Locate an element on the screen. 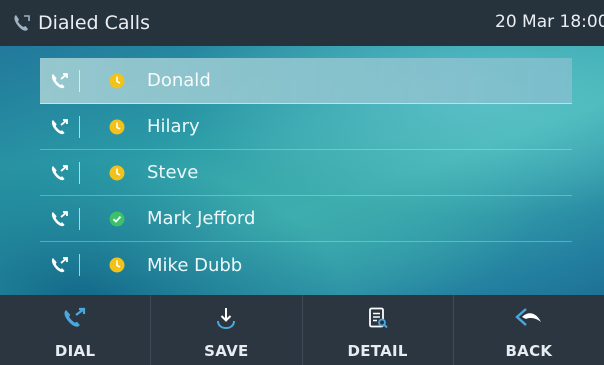 This screenshot has width=604, height=365. contact-name: Donald is located at coordinates (179, 80).